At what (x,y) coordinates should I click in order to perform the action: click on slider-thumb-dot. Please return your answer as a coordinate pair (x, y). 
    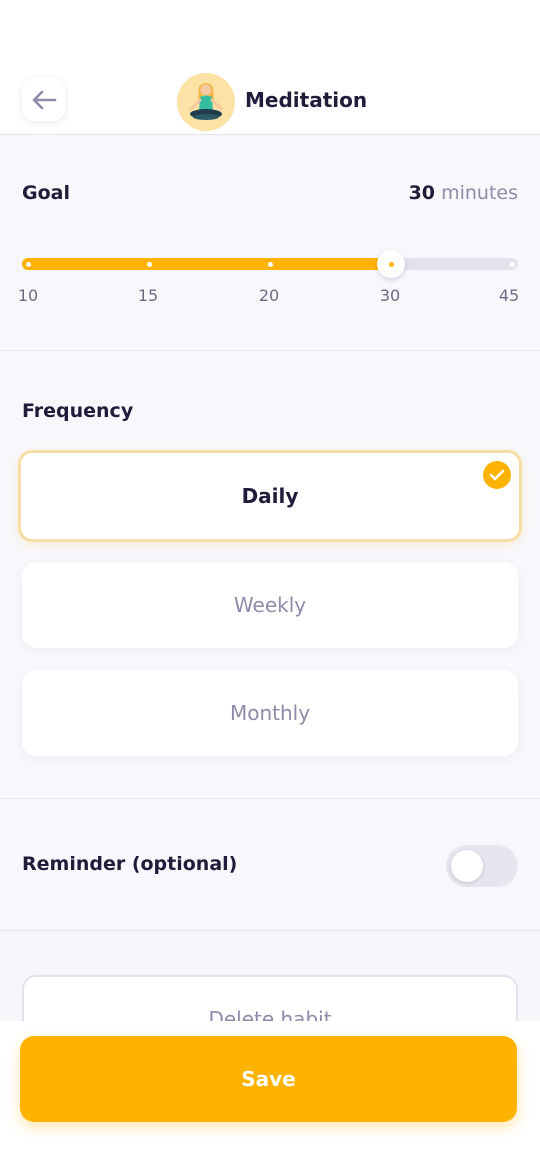
    Looking at the image, I should click on (391, 264).